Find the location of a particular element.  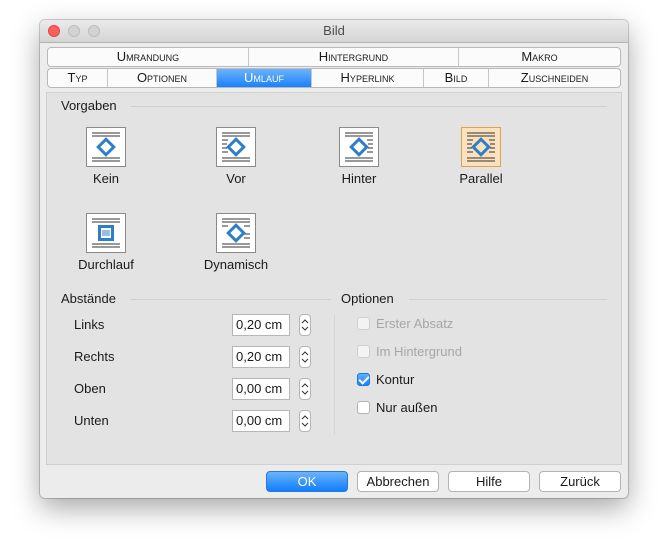

spacing-right-input: 0,20 cm is located at coordinates (261, 357).